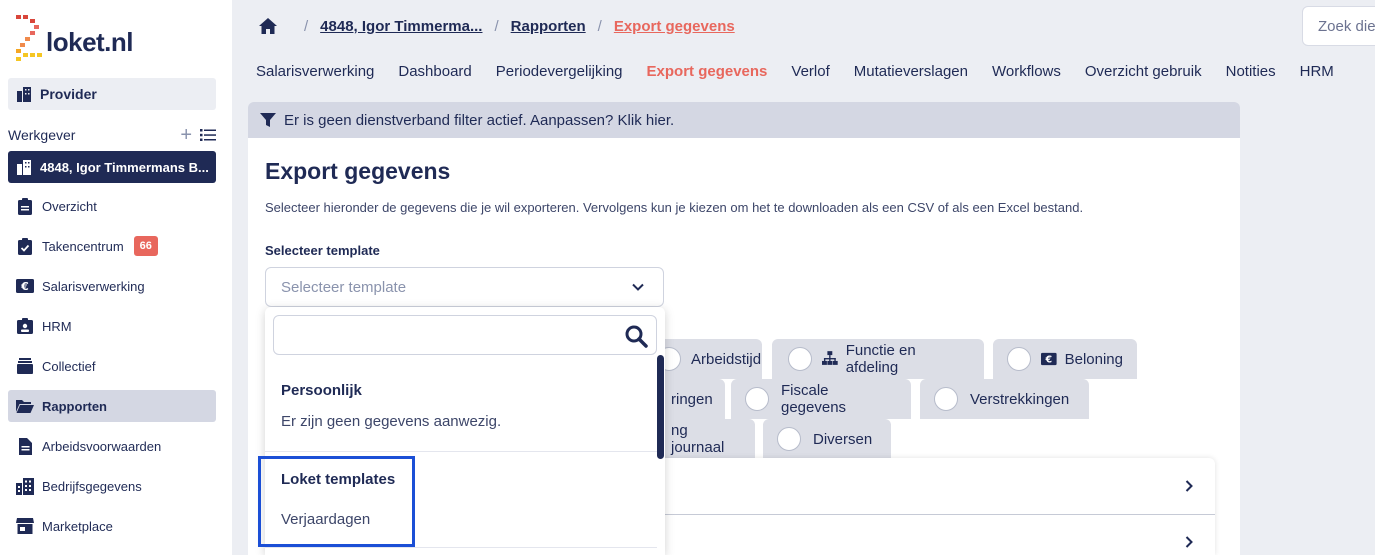 The image size is (1375, 555). What do you see at coordinates (1338, 26) in the screenshot?
I see `search-input: Zoek die` at bounding box center [1338, 26].